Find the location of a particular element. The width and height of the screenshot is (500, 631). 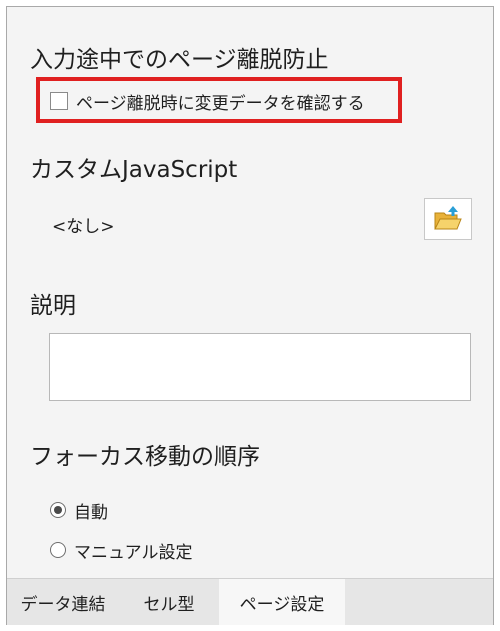

leave-prevention-title: 入力途中でのページ離脱防止 is located at coordinates (179, 60).